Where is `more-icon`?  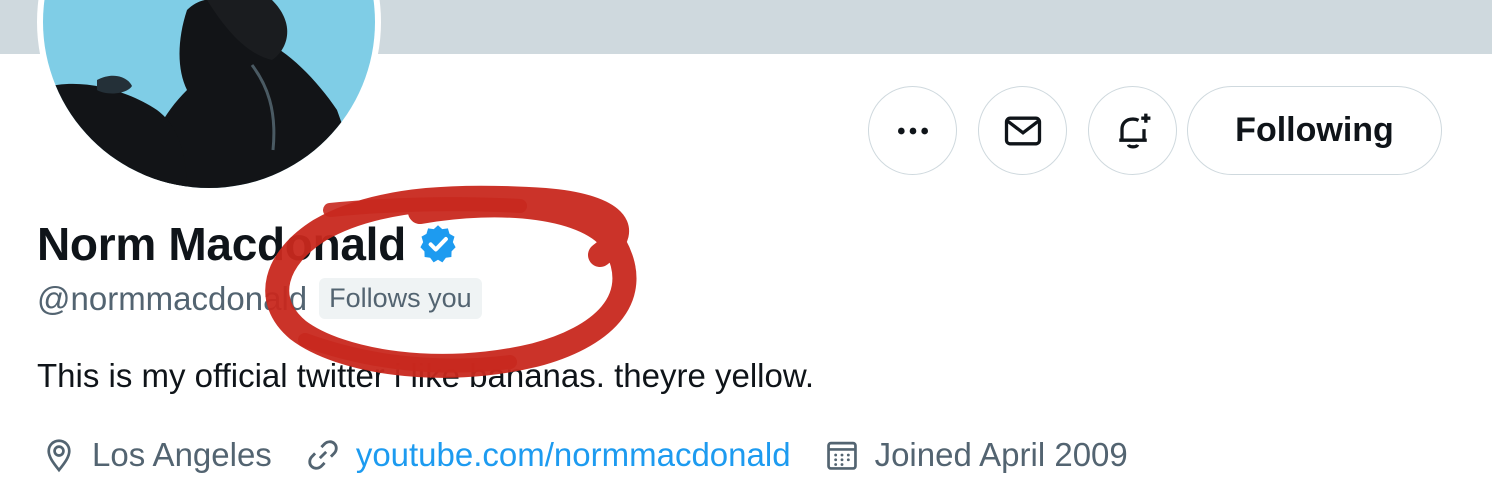 more-icon is located at coordinates (912, 130).